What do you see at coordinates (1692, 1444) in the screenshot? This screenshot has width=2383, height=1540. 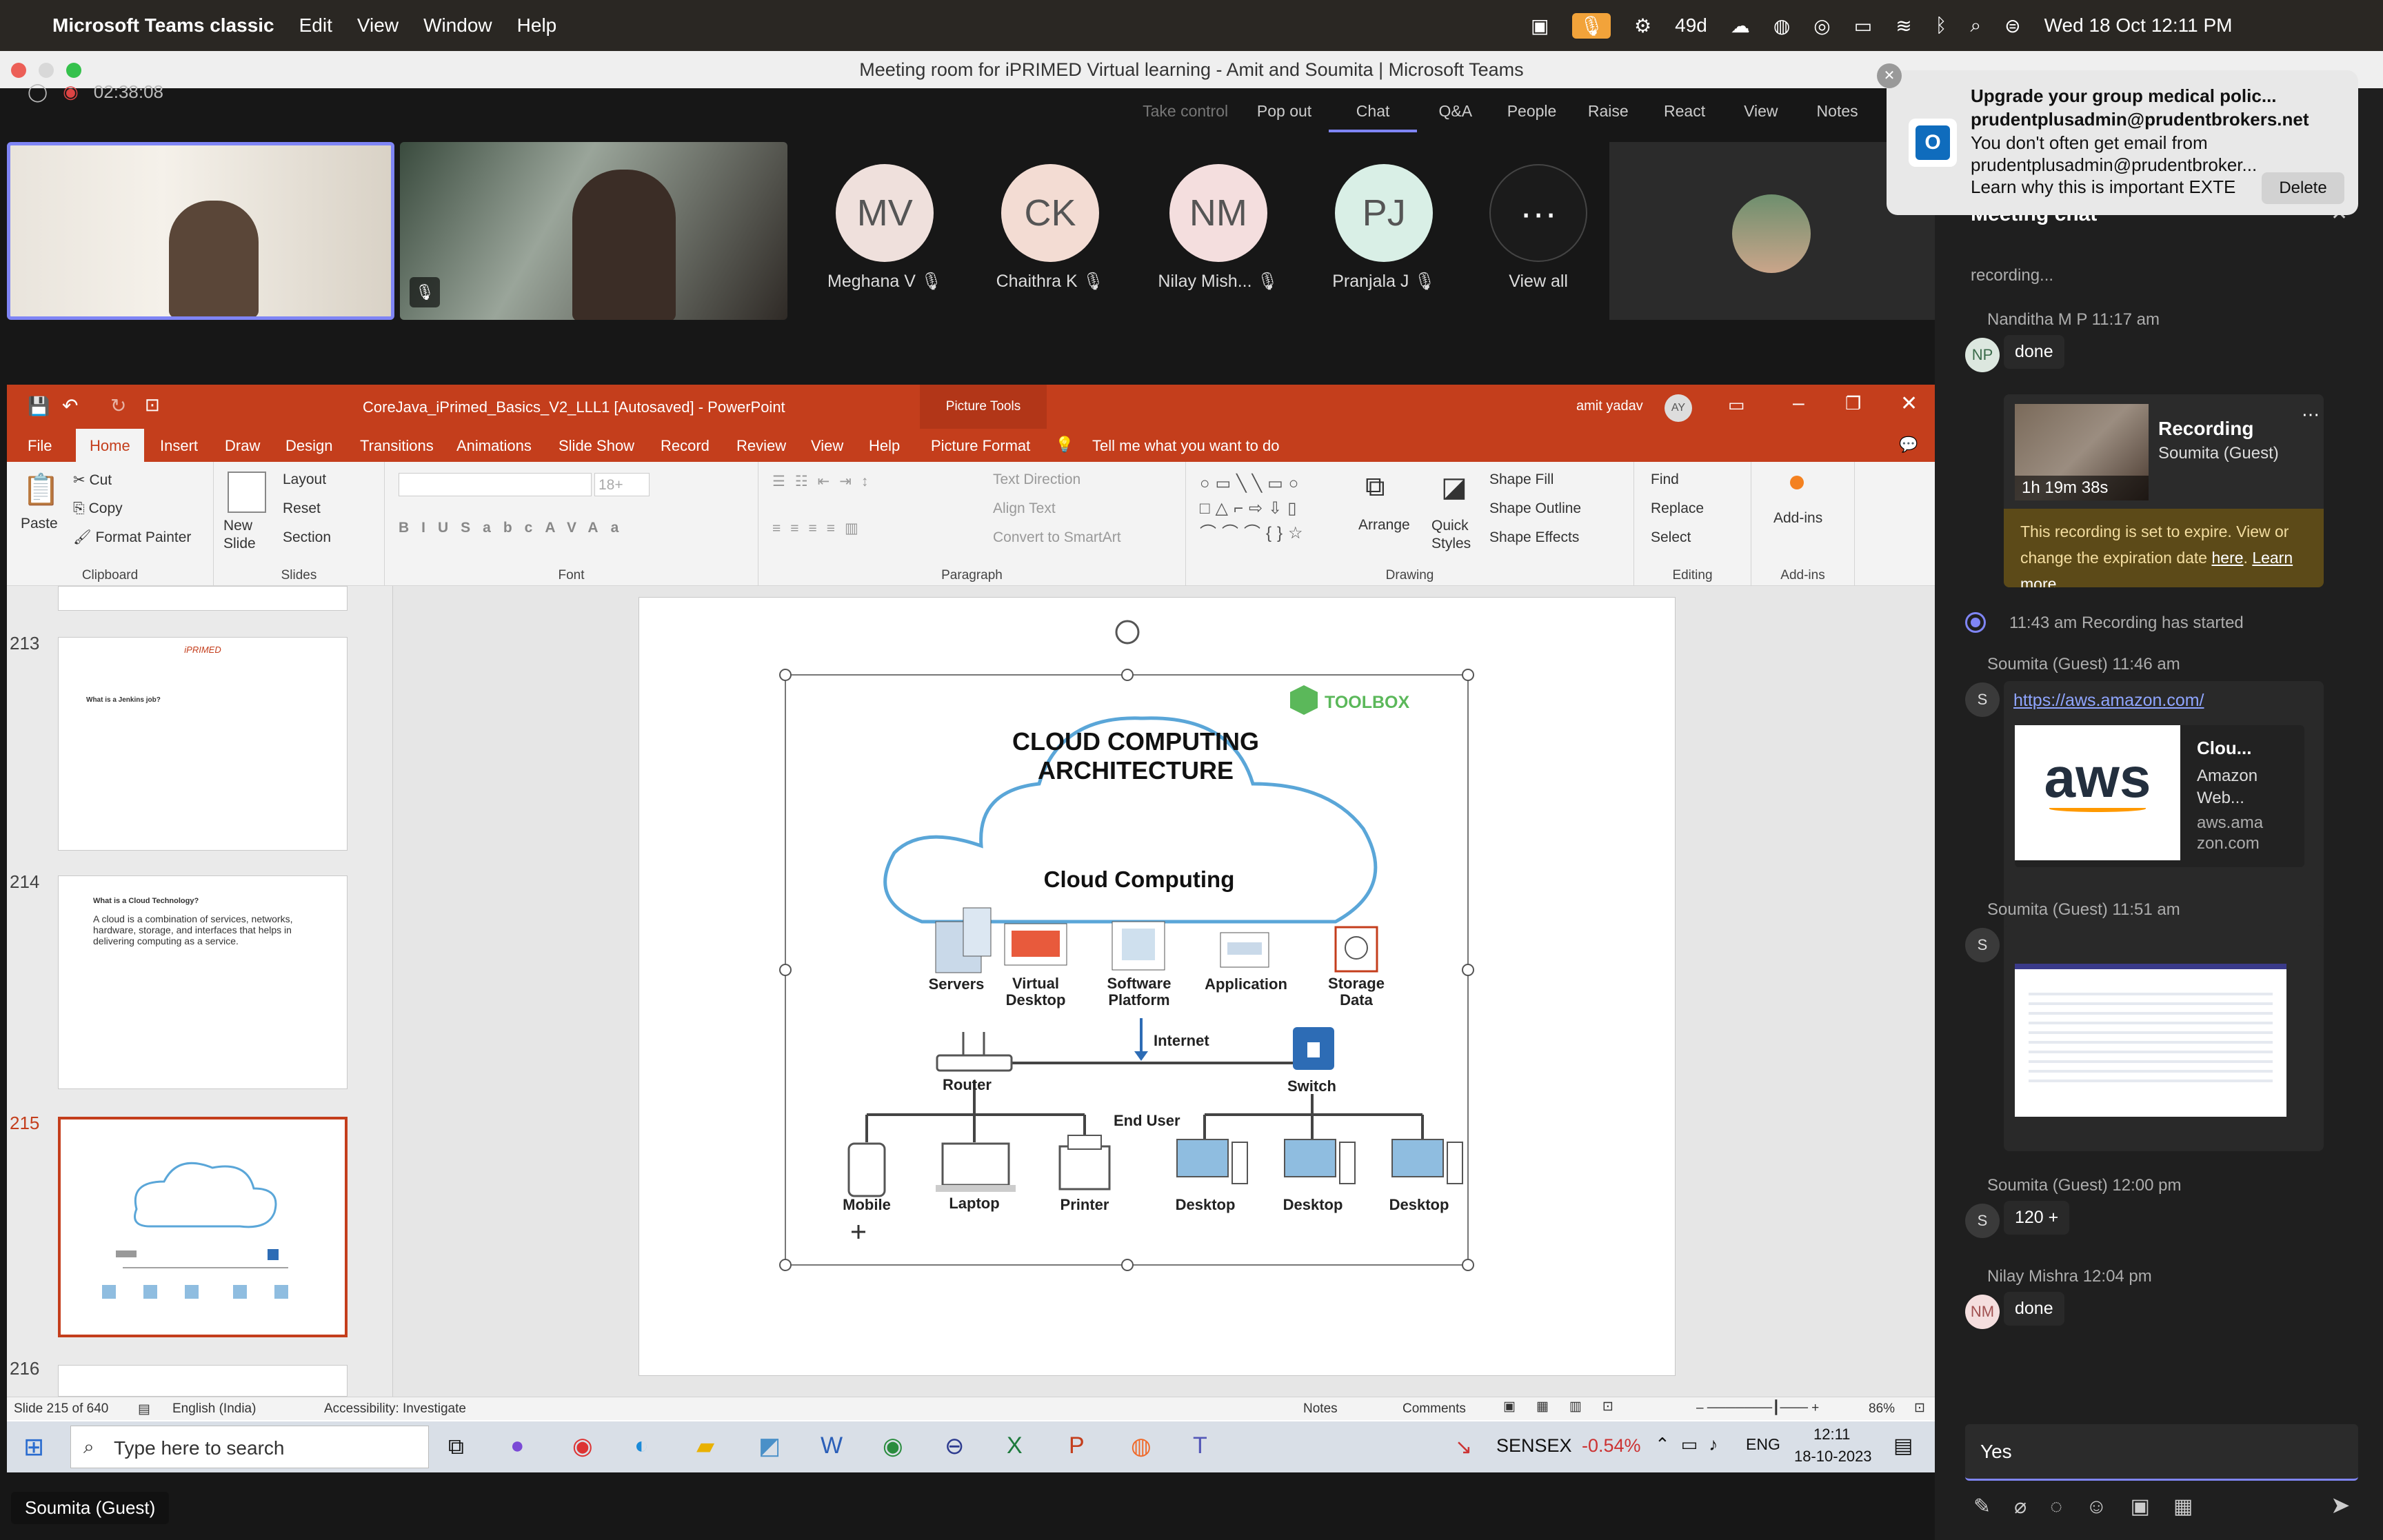 I see `system-tray-icons: ⌃▭♪` at bounding box center [1692, 1444].